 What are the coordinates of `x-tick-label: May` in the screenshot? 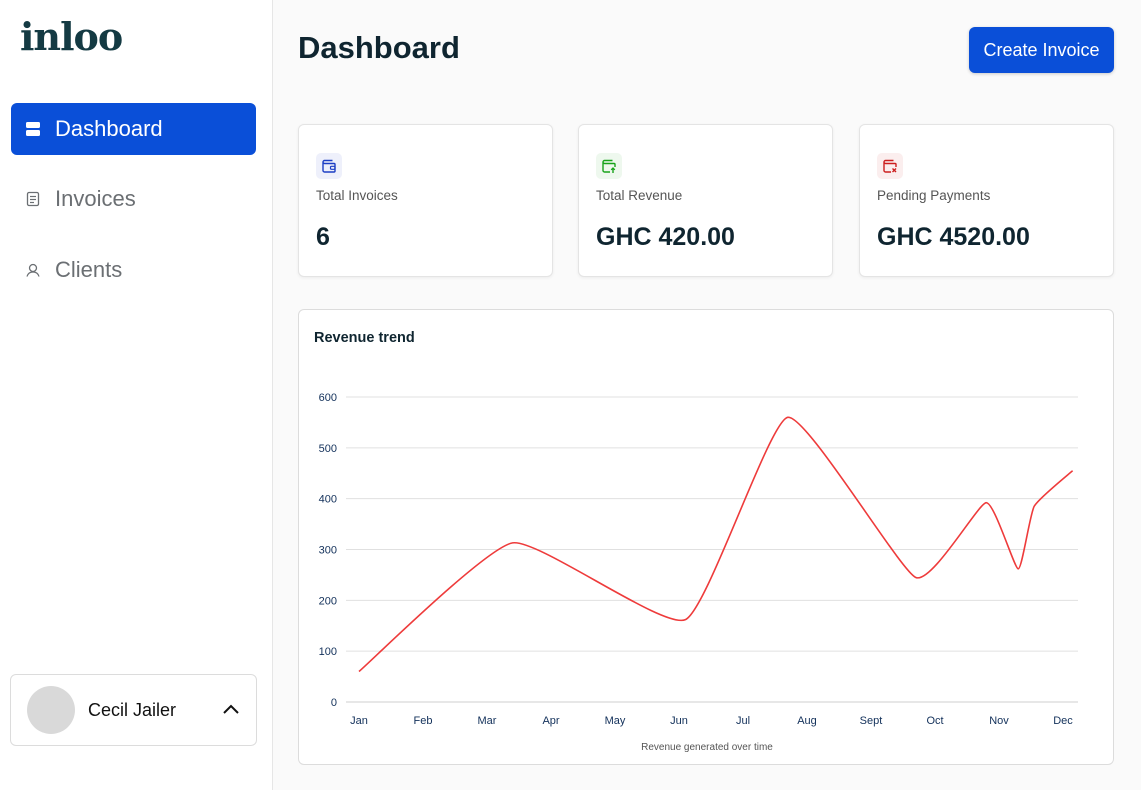 It's located at (615, 721).